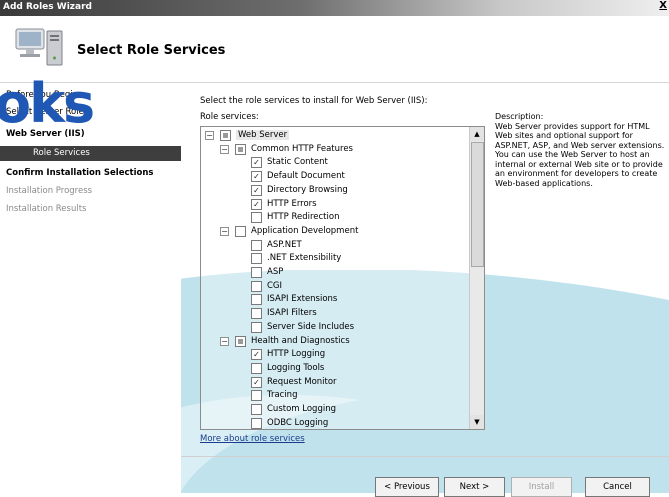 This screenshot has height=497, width=669. Describe the element at coordinates (617, 487) in the screenshot. I see `cancel-button: Cancel` at that location.